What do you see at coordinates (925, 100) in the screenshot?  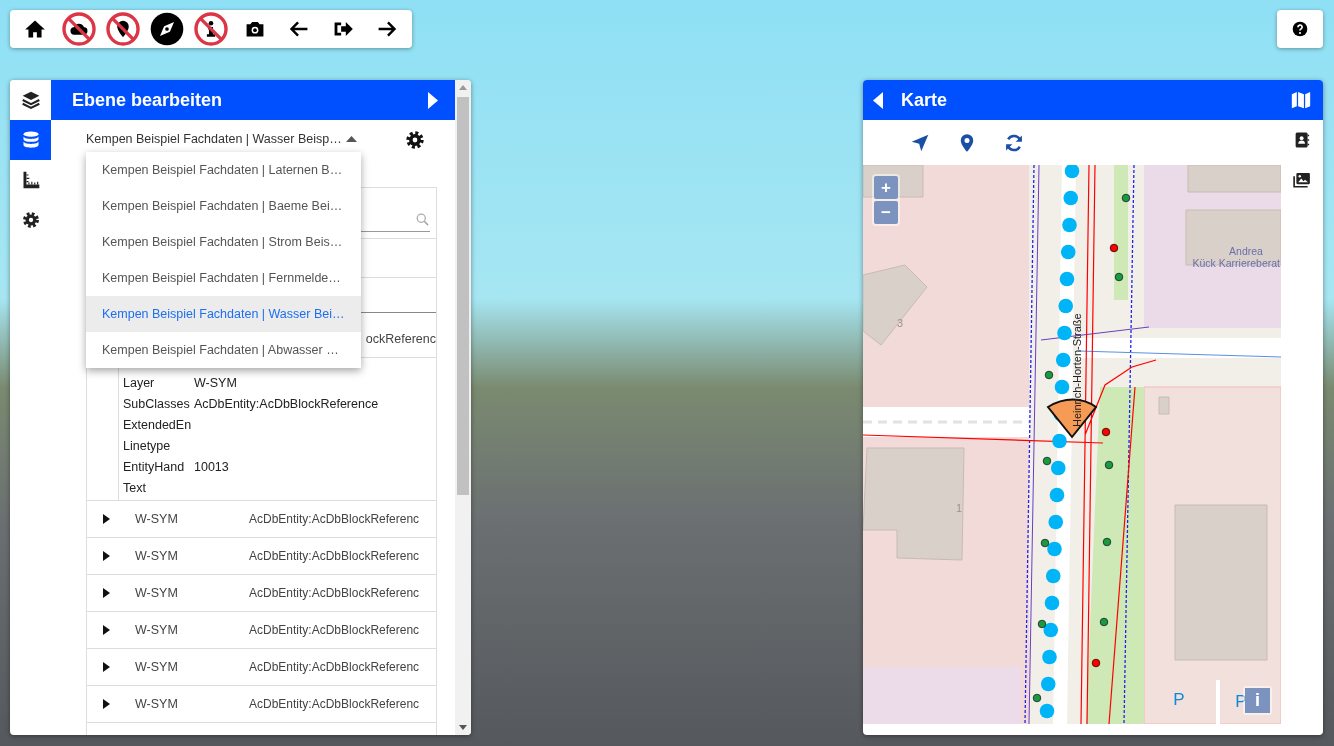 I see `panel-title: Karte` at bounding box center [925, 100].